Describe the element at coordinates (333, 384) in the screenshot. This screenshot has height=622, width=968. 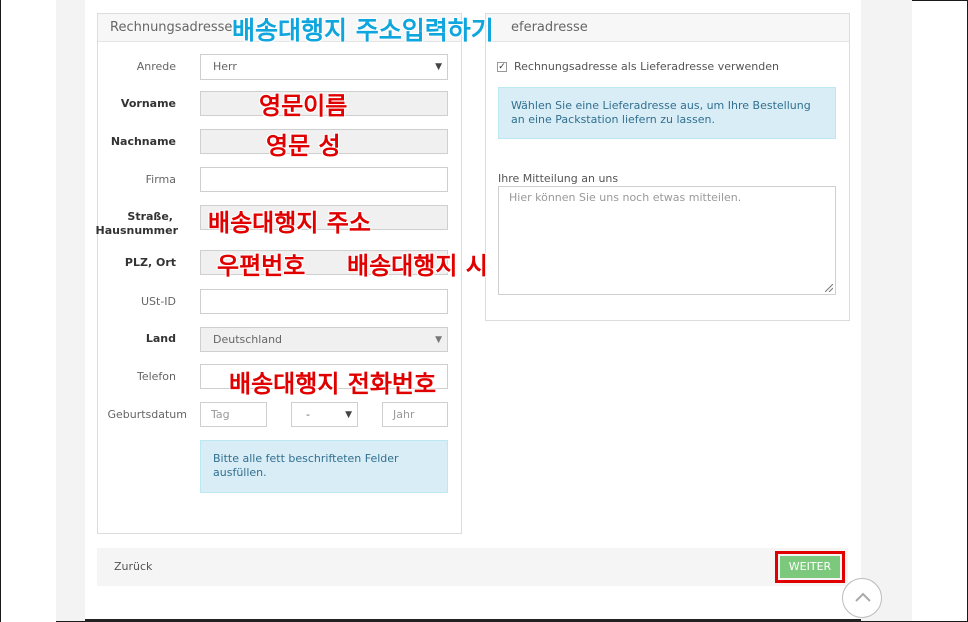
I see `annotation-phone: 배송대행지 전화번호` at that location.